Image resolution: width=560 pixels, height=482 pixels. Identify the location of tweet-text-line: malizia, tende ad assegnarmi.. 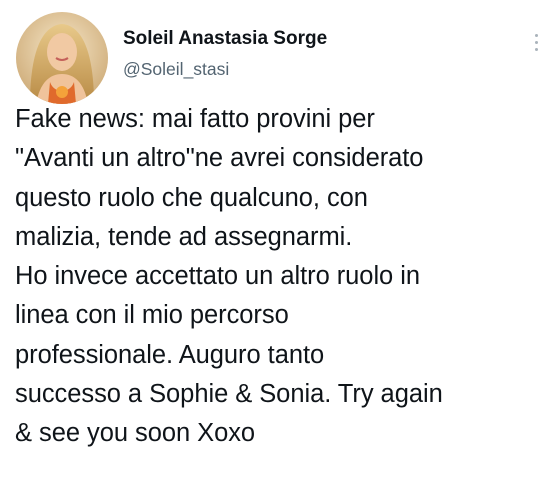
(184, 236).